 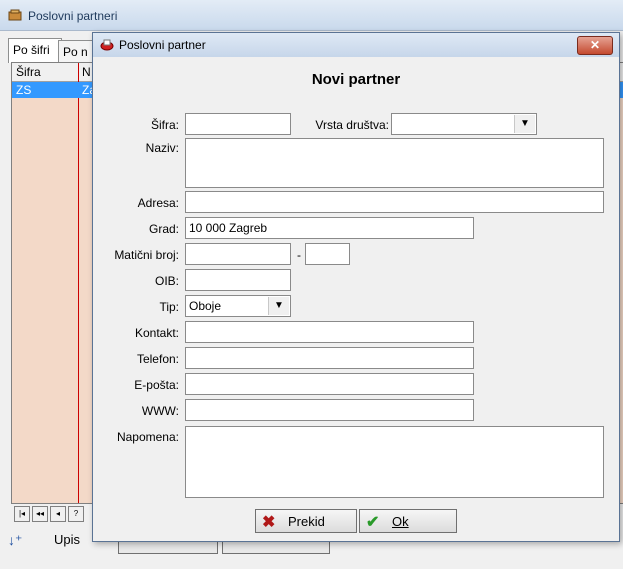 I want to click on grid-header-naziv: N, so click(x=86, y=72).